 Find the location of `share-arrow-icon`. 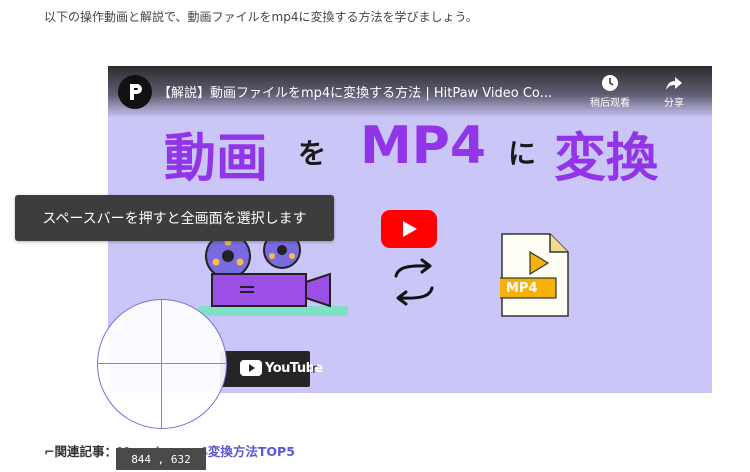

share-arrow-icon is located at coordinates (674, 83).